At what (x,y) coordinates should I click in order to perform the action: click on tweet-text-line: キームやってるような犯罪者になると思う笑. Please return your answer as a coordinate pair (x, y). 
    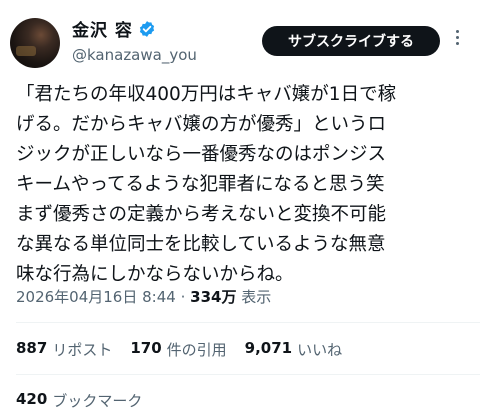
    Looking at the image, I should click on (200, 184).